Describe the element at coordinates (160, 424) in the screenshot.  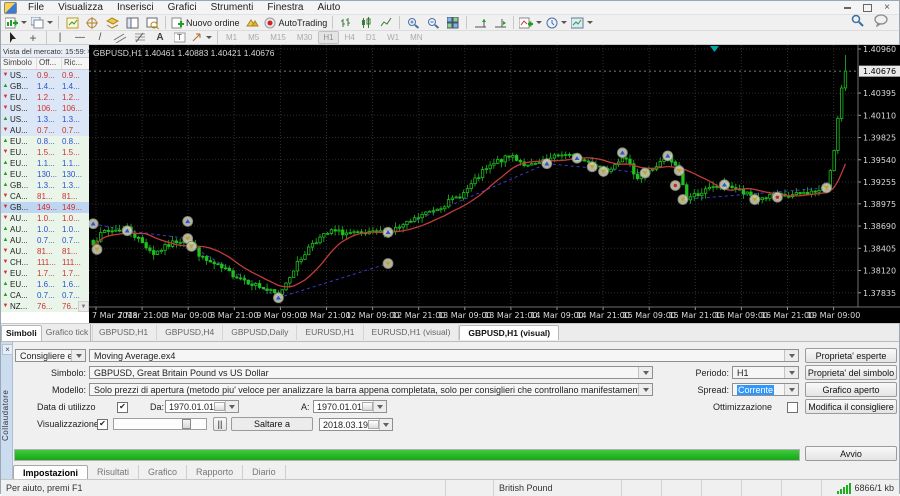
I see `visual-speed-slider` at that location.